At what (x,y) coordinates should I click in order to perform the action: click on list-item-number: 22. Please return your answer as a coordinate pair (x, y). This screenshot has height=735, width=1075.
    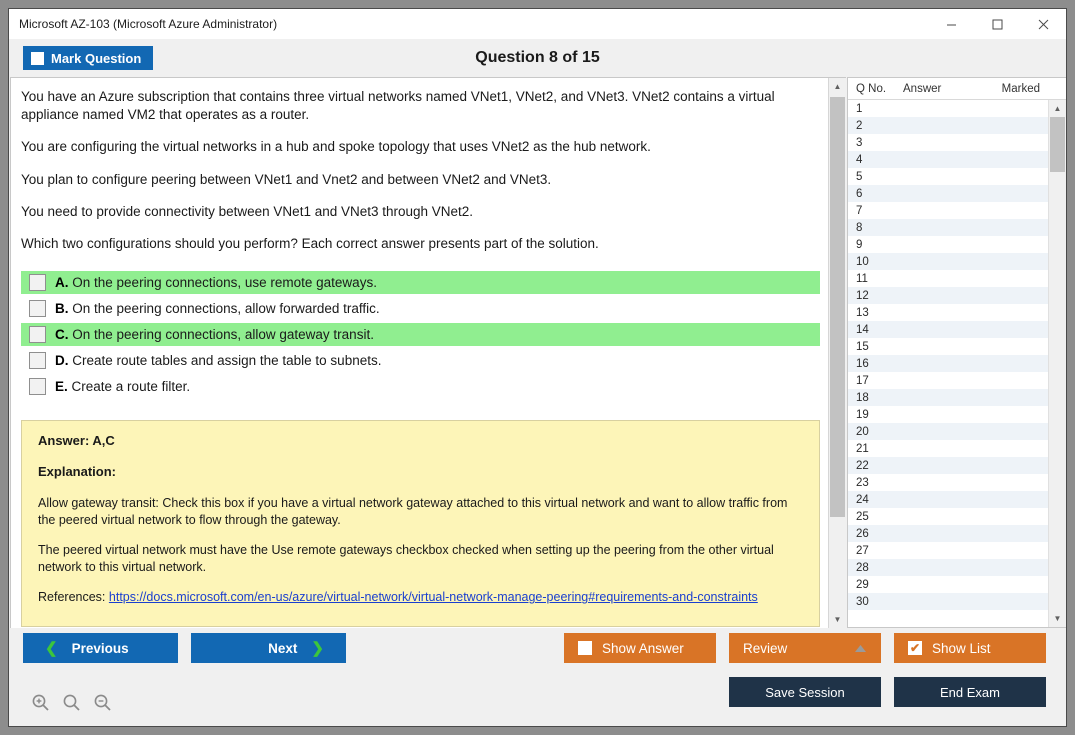
    Looking at the image, I should click on (862, 465).